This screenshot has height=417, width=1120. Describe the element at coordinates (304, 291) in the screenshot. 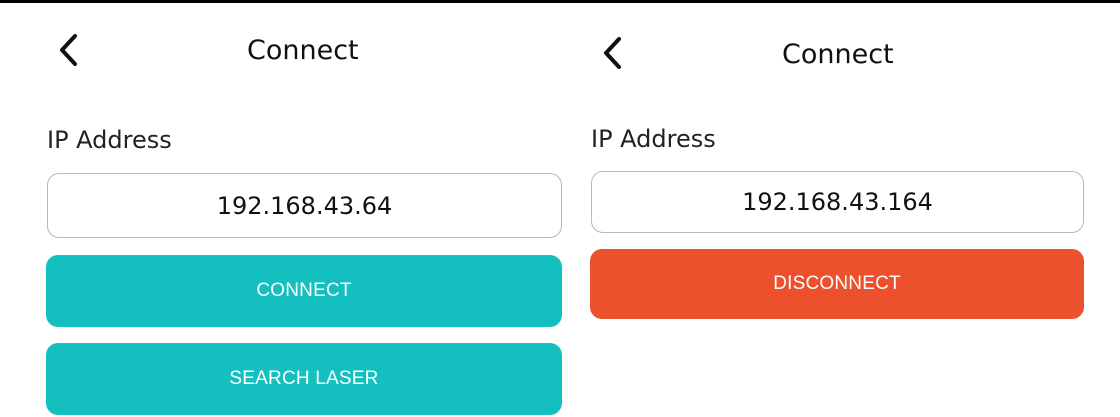

I see `connect-button: CONNECT` at that location.